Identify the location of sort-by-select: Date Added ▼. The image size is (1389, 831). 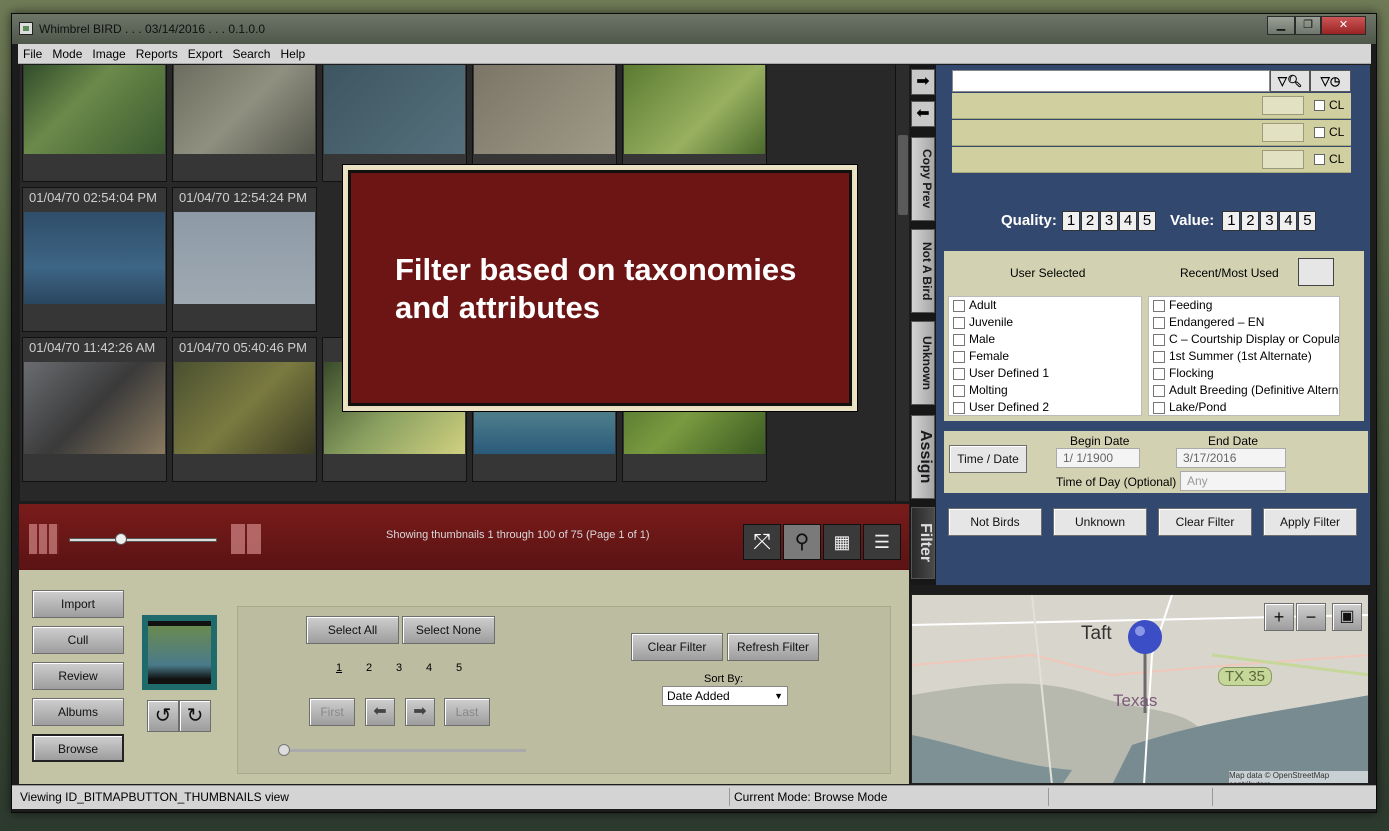
(725, 696).